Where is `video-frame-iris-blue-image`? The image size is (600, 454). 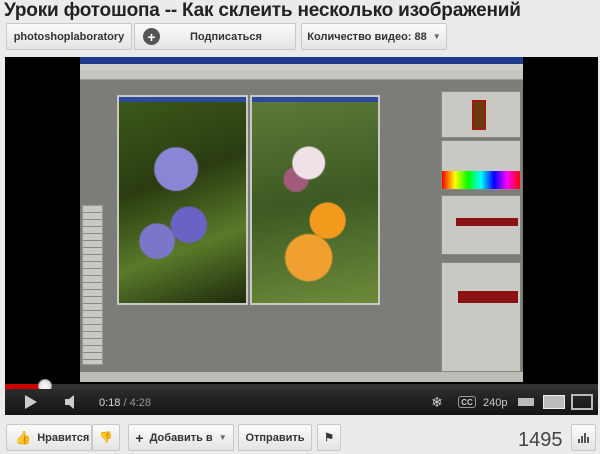
video-frame-iris-blue-image is located at coordinates (182, 200).